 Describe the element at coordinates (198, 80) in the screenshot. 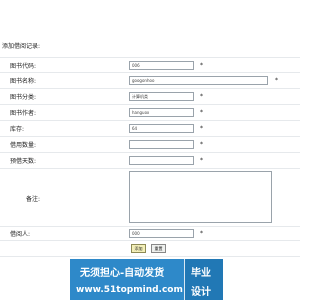

I see `book-name-input: googonhoo` at that location.